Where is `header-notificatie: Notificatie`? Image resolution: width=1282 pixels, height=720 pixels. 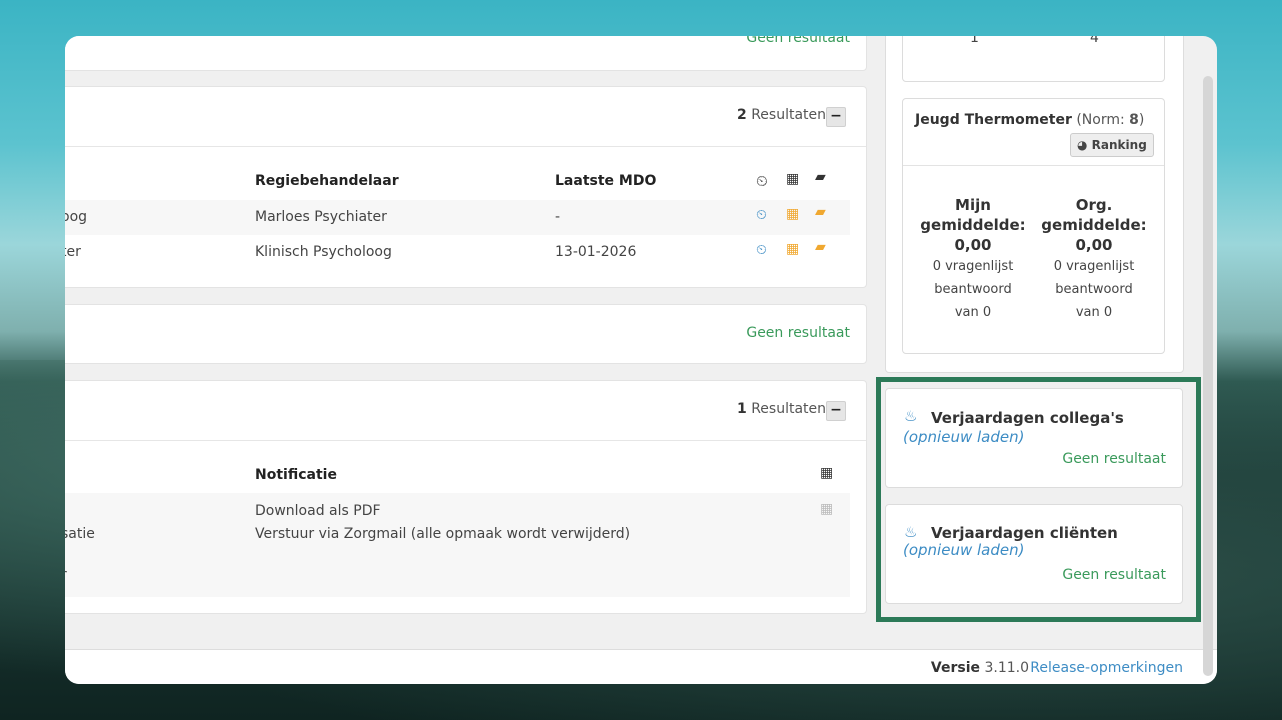 header-notificatie: Notificatie is located at coordinates (296, 475).